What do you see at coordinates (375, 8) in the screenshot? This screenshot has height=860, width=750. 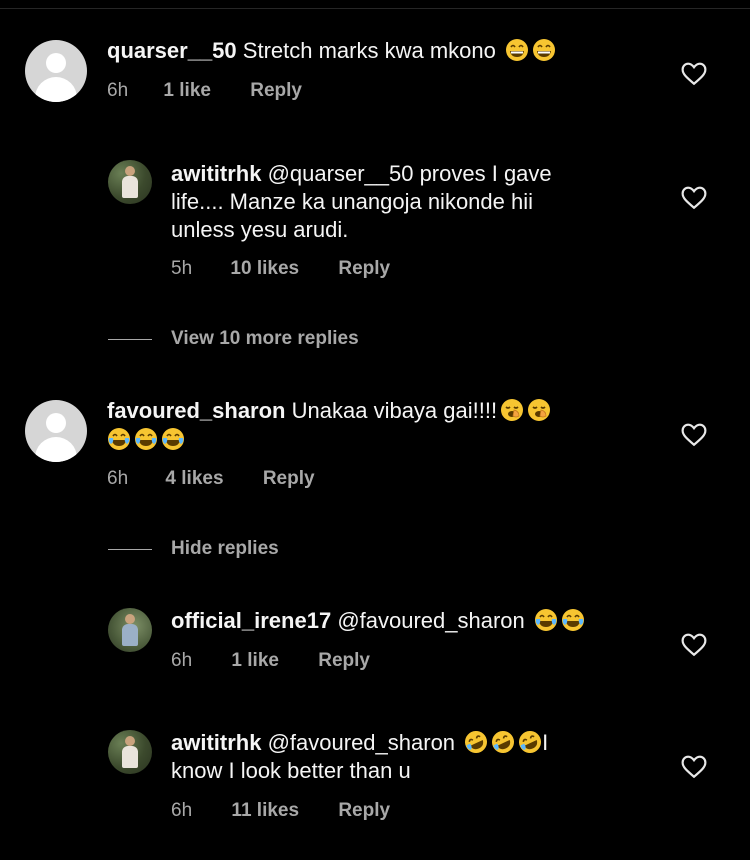 I see `top-divider` at bounding box center [375, 8].